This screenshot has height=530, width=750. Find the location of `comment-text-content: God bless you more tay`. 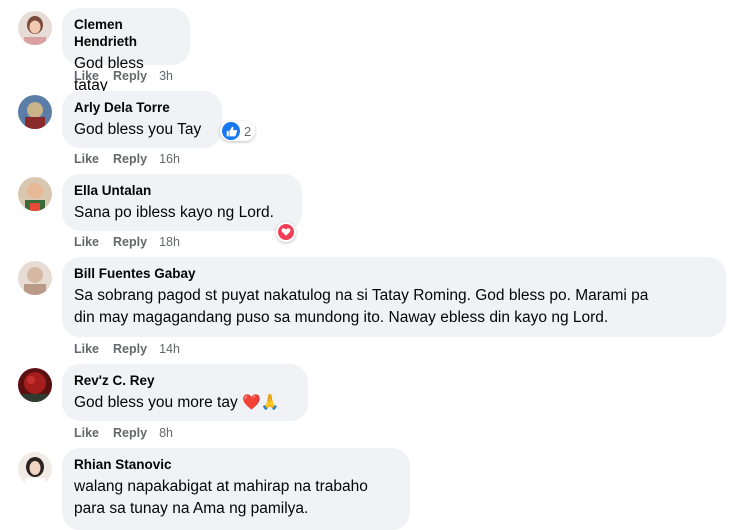

comment-text-content: God bless you more tay is located at coordinates (156, 403).